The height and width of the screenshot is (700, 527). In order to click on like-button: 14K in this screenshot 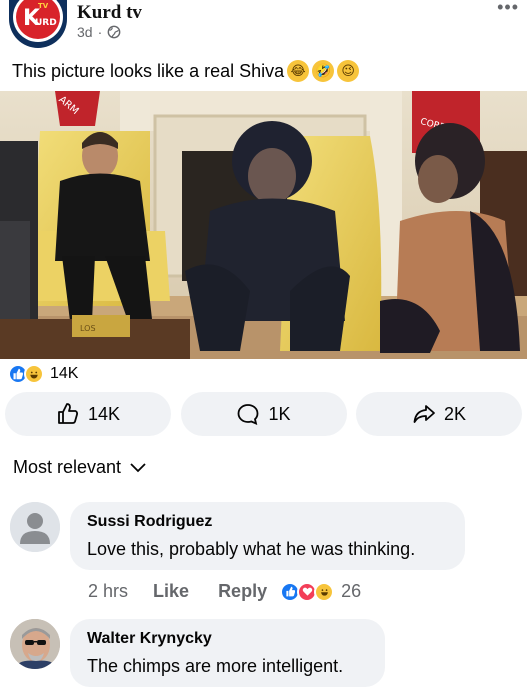, I will do `click(88, 414)`.